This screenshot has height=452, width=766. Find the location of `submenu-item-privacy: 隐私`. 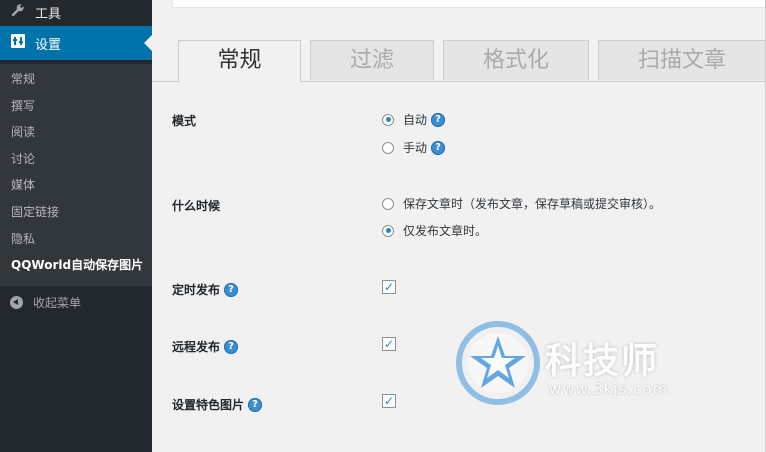

submenu-item-privacy: 隐私 is located at coordinates (76, 239).